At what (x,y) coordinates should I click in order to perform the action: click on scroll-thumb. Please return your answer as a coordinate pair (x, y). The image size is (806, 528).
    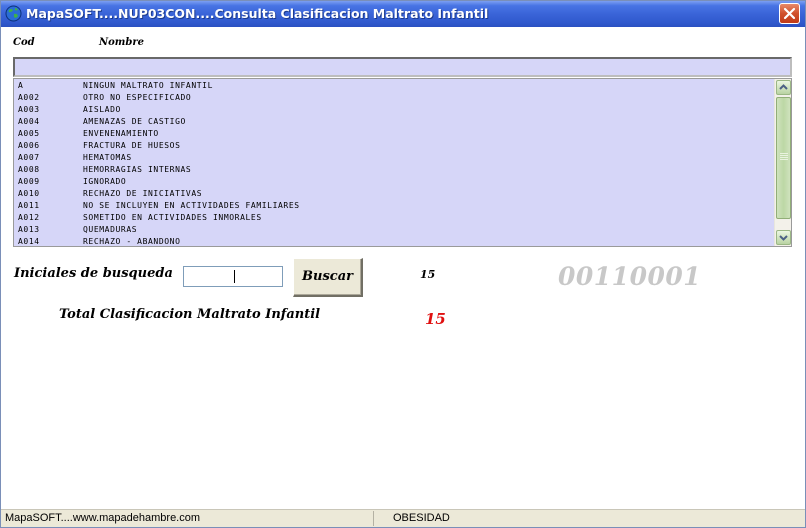
    Looking at the image, I should click on (783, 158).